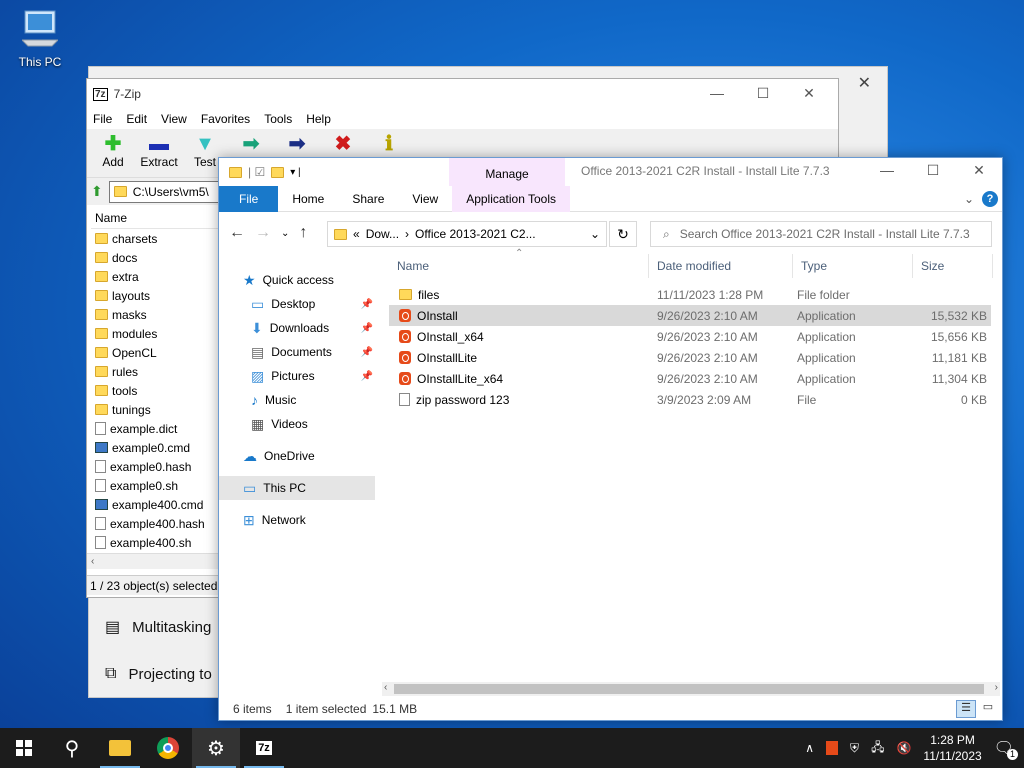  Describe the element at coordinates (299, 328) in the screenshot. I see `nav-item-downloads: ⬇ Downloads 📌` at that location.